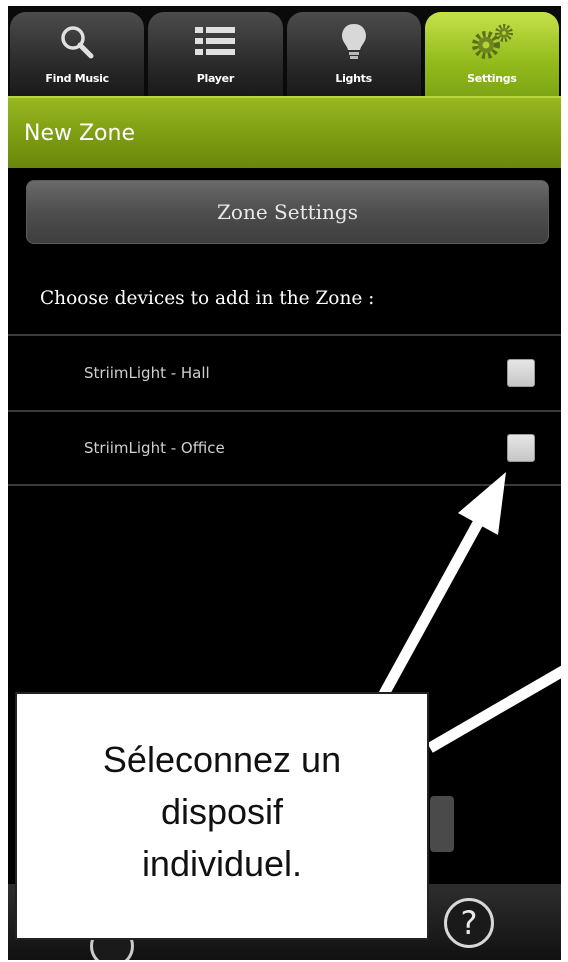 Image resolution: width=568 pixels, height=962 pixels. Describe the element at coordinates (287, 212) in the screenshot. I see `zone-settings-button: Zone Settings` at that location.